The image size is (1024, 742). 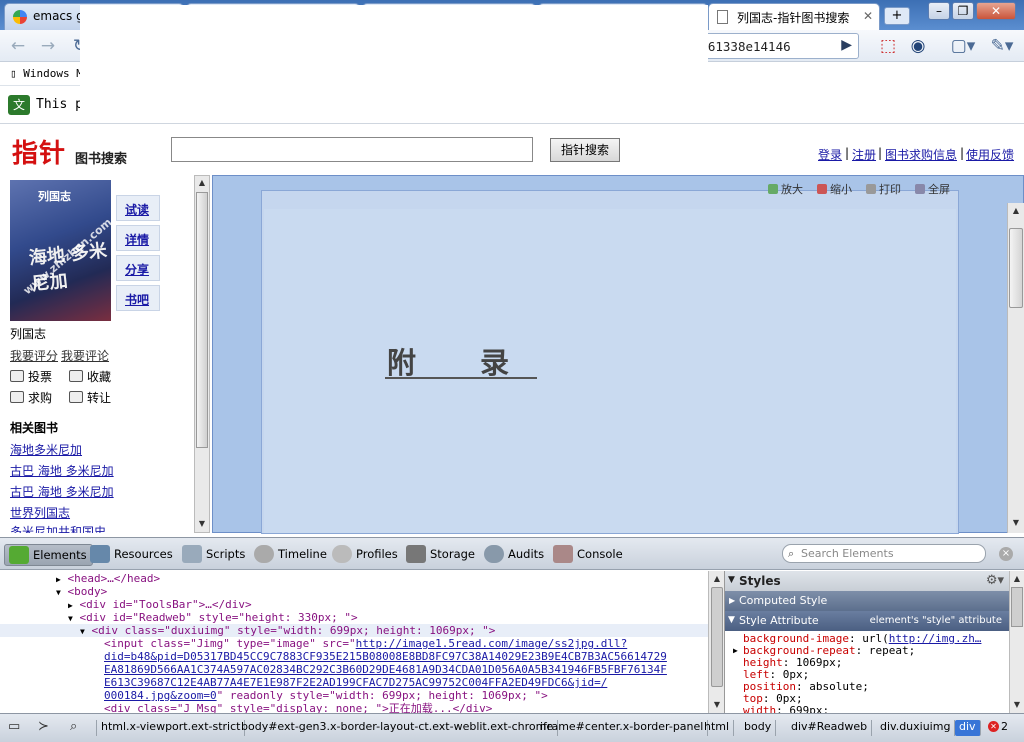 I want to click on error-icon: ✕, so click(x=993, y=726).